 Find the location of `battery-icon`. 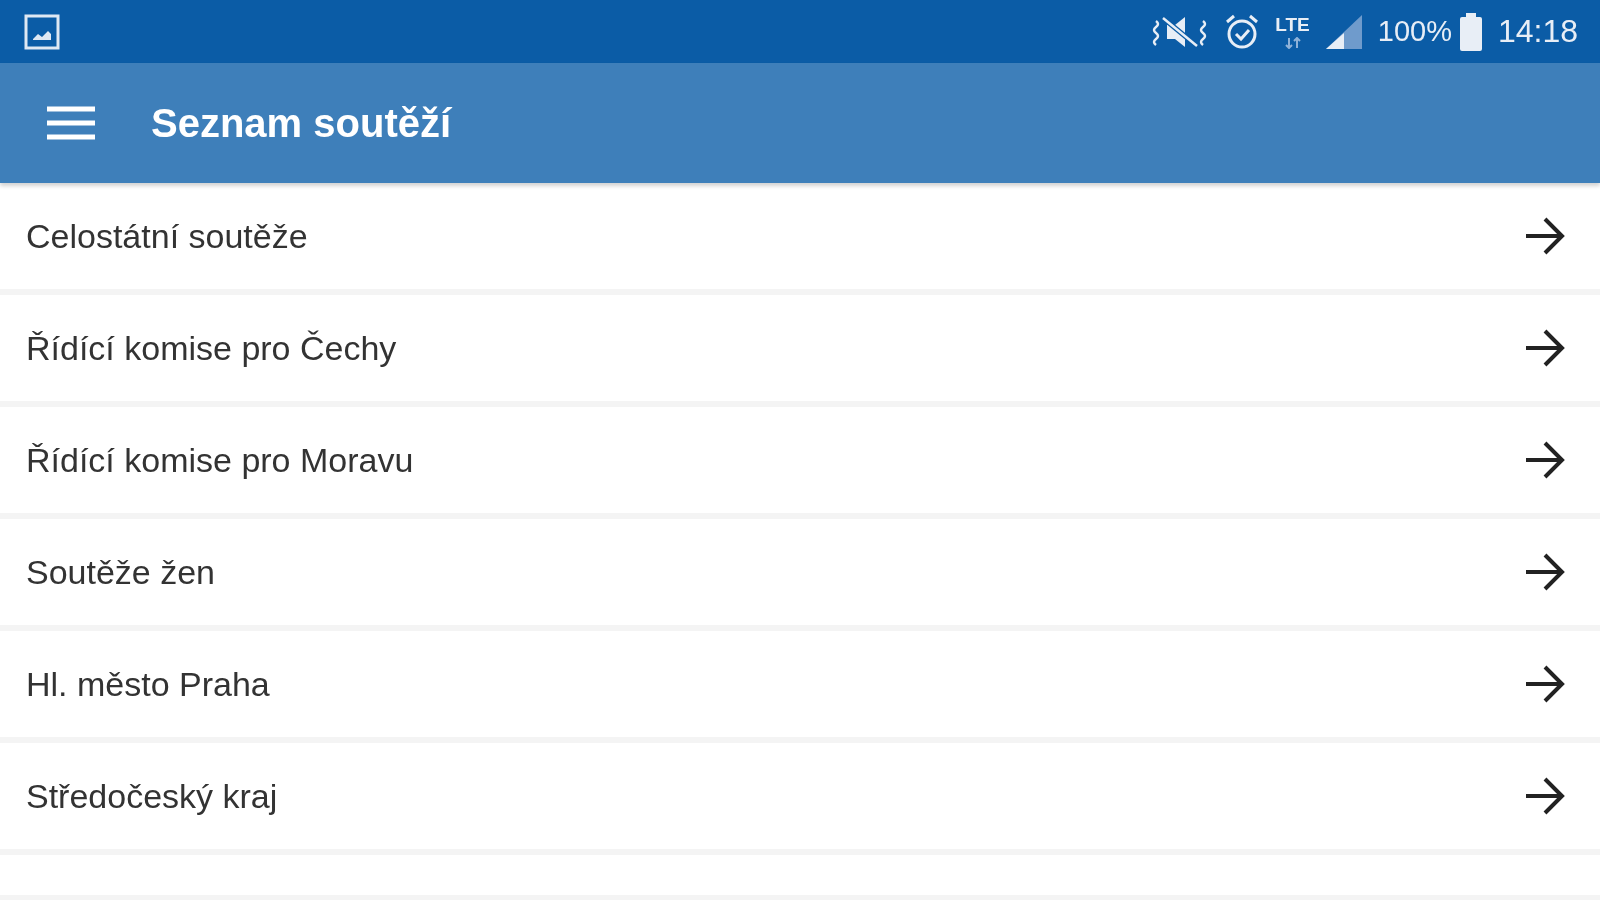

battery-icon is located at coordinates (1470, 31).